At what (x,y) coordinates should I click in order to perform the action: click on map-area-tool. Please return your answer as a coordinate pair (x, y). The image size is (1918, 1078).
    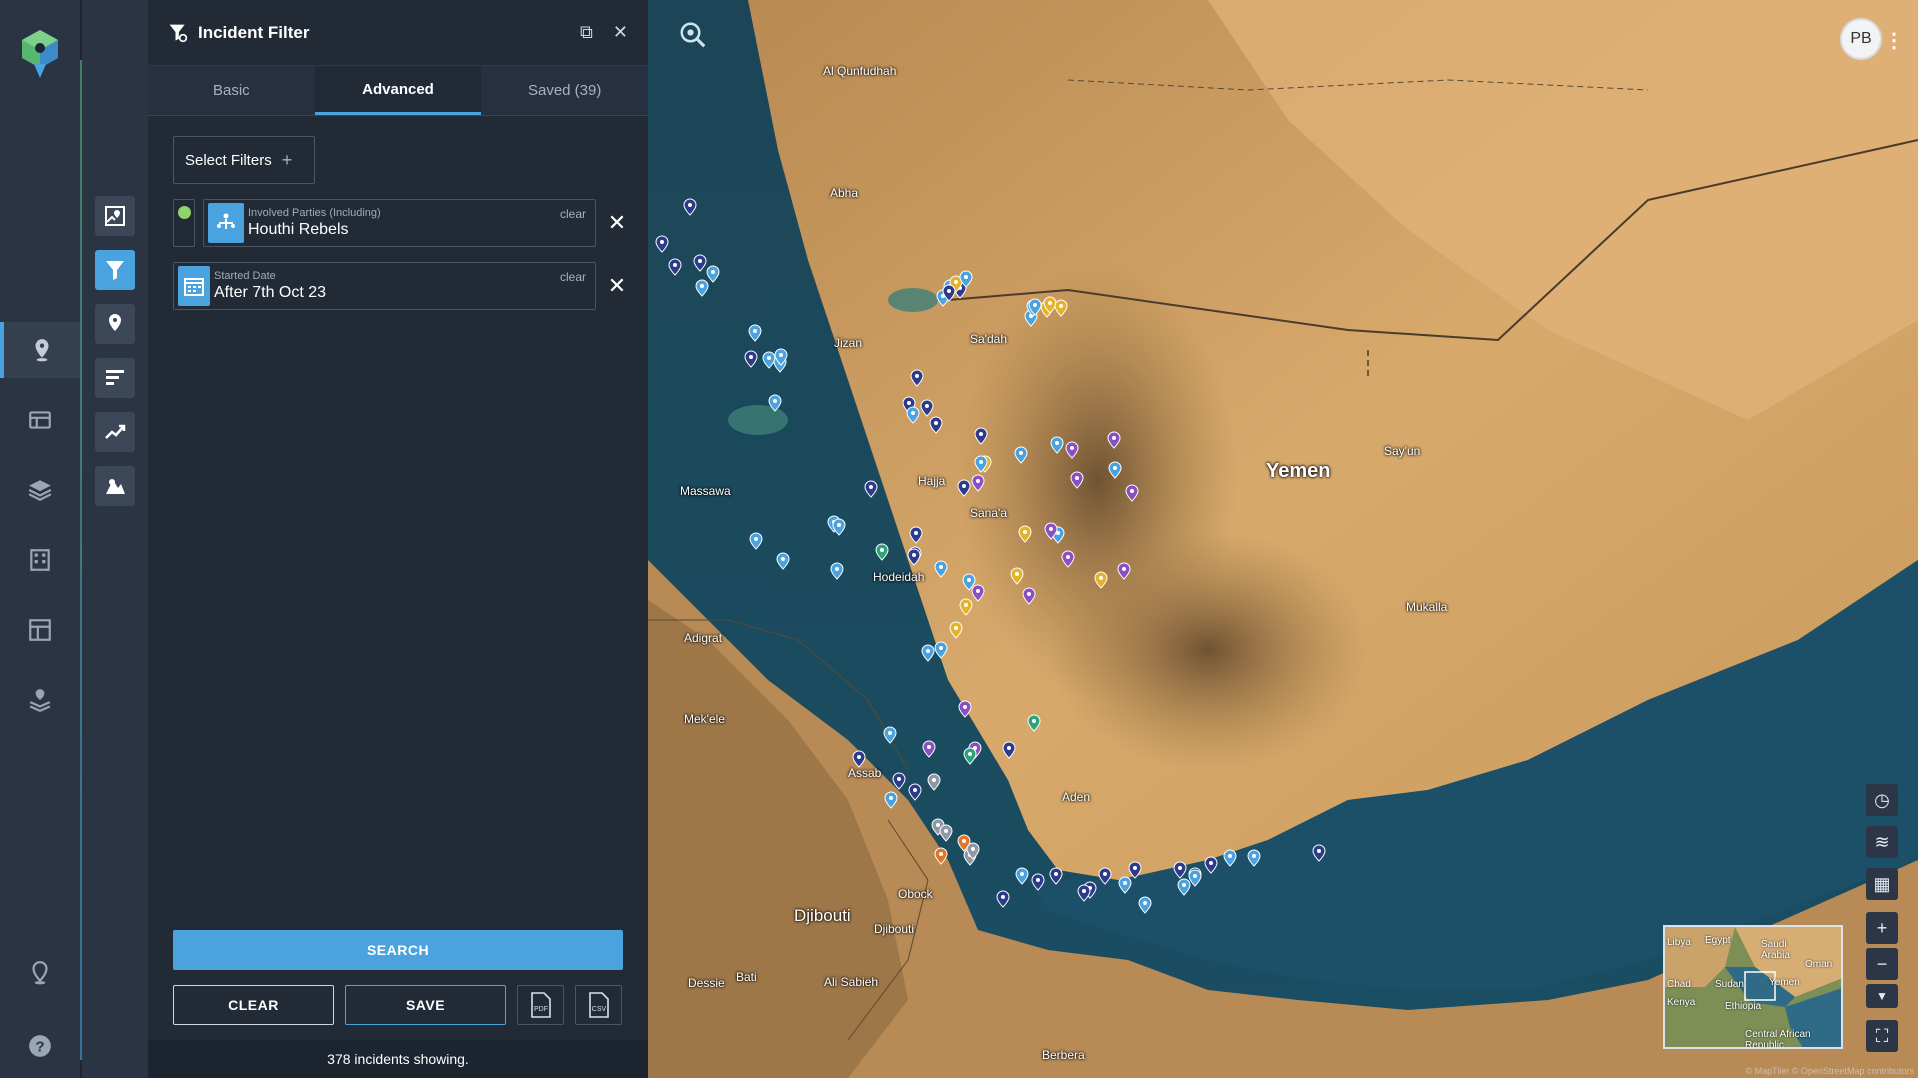
    Looking at the image, I should click on (115, 216).